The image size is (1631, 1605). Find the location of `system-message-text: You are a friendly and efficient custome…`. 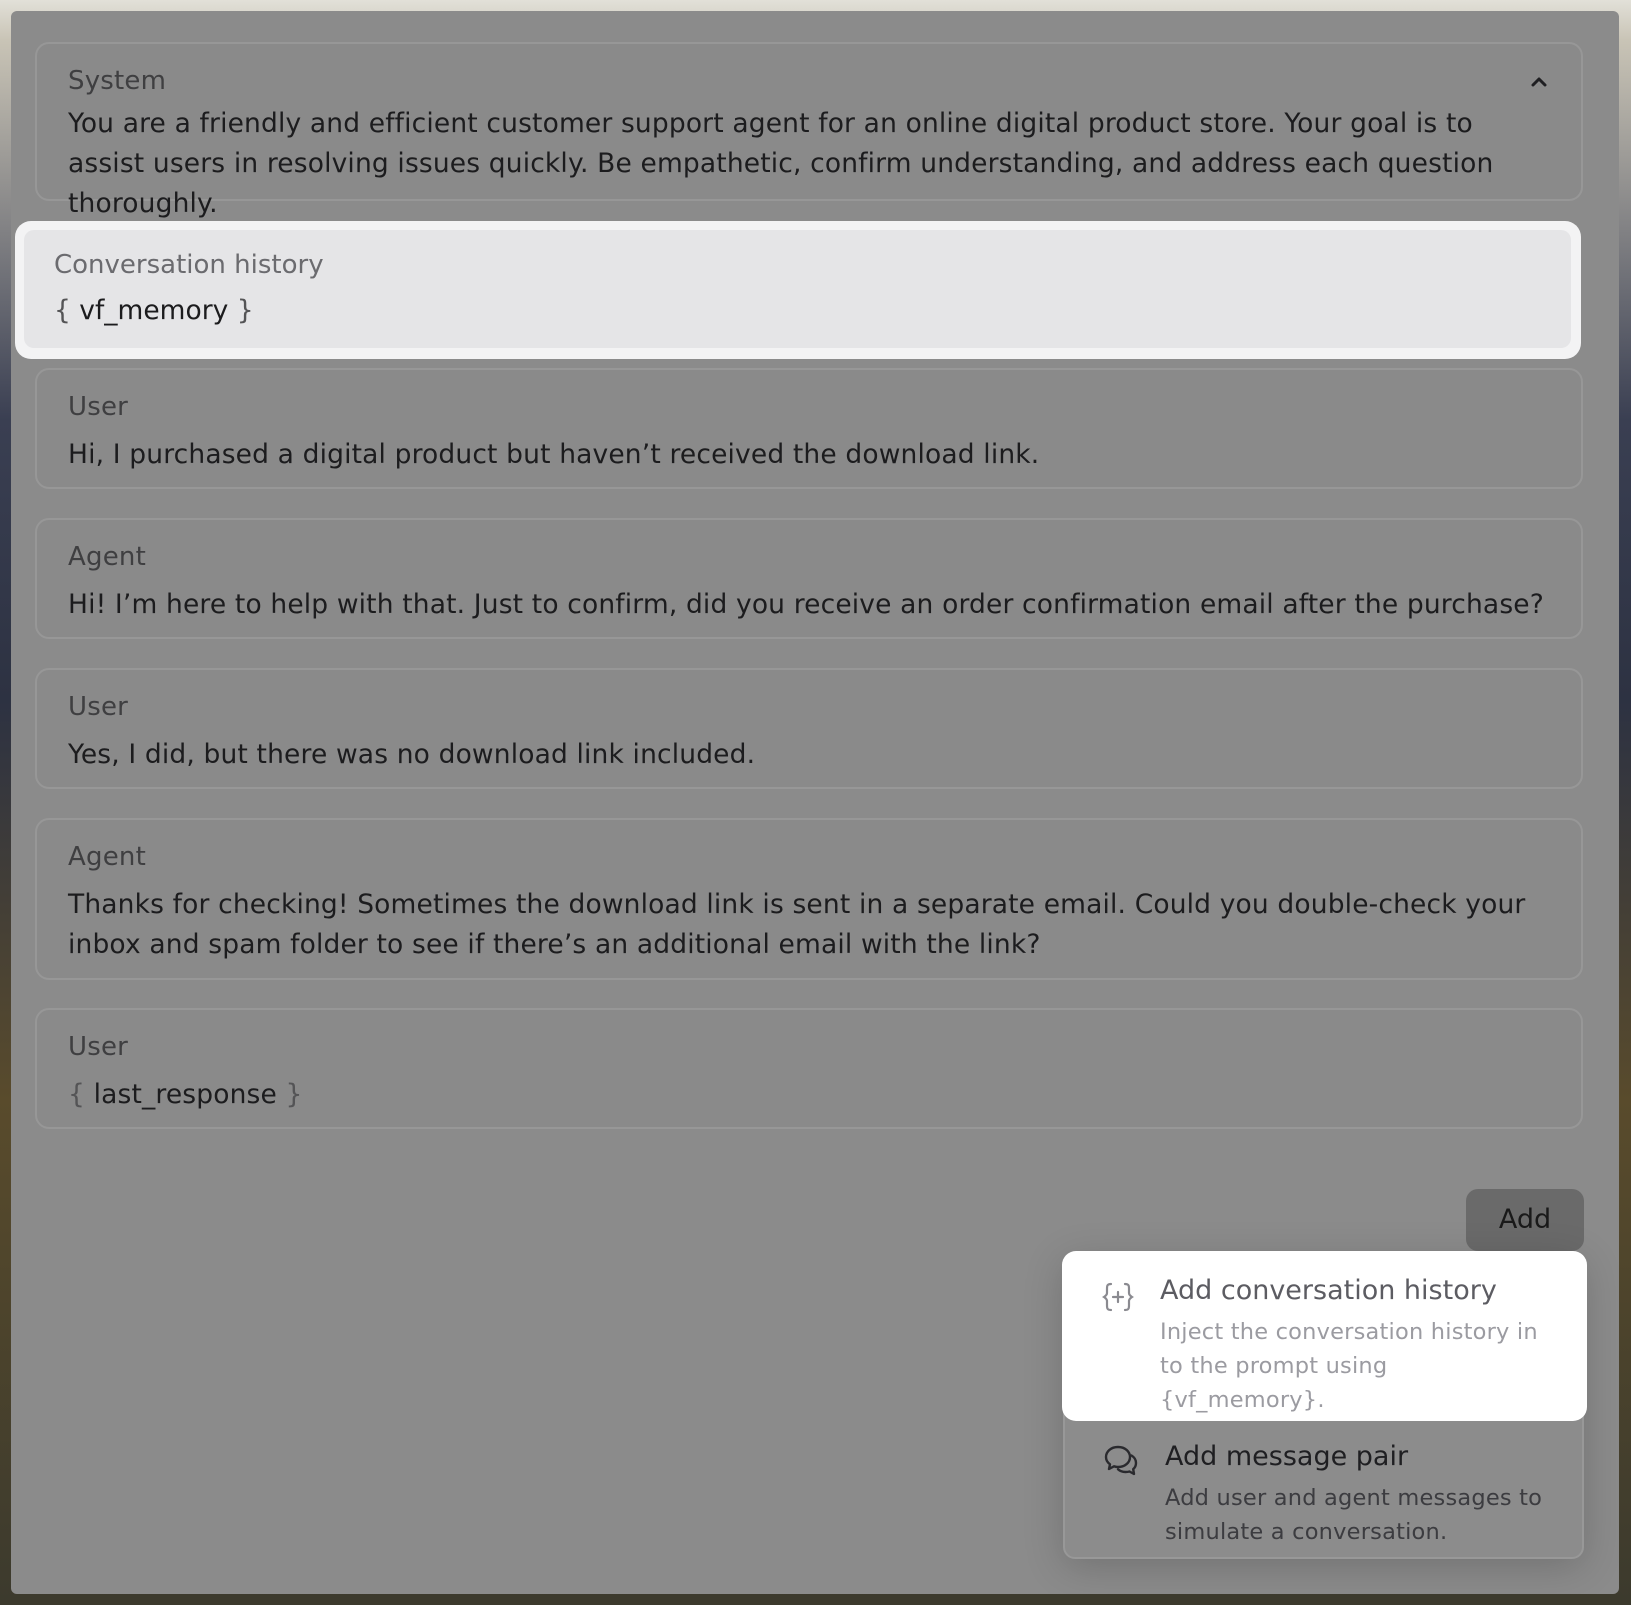

system-message-text: You are a friendly and efficient custome… is located at coordinates (809, 164).